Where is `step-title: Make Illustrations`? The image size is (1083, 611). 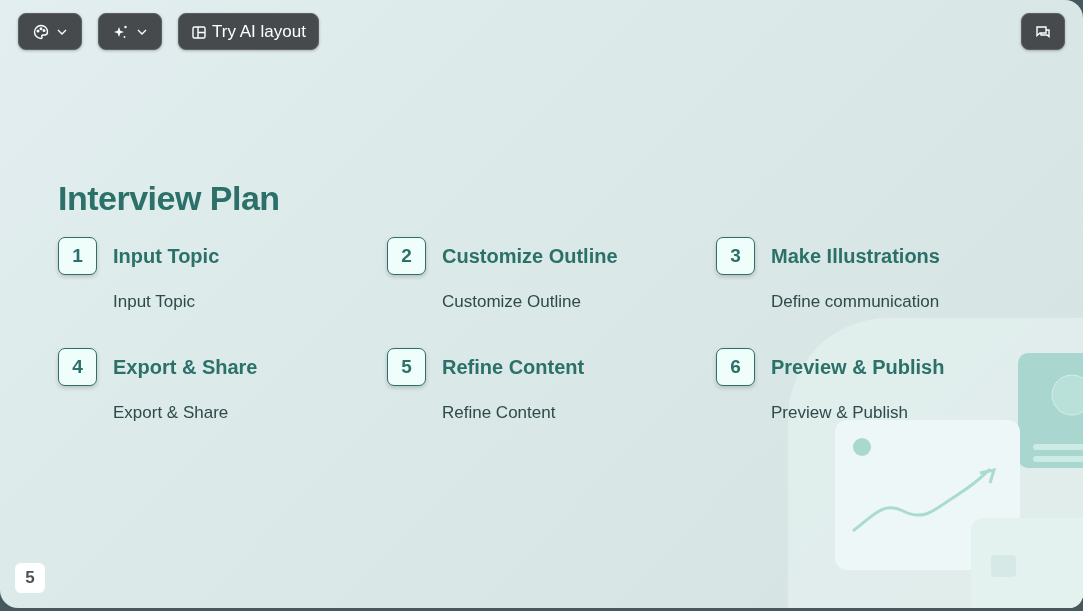 step-title: Make Illustrations is located at coordinates (855, 256).